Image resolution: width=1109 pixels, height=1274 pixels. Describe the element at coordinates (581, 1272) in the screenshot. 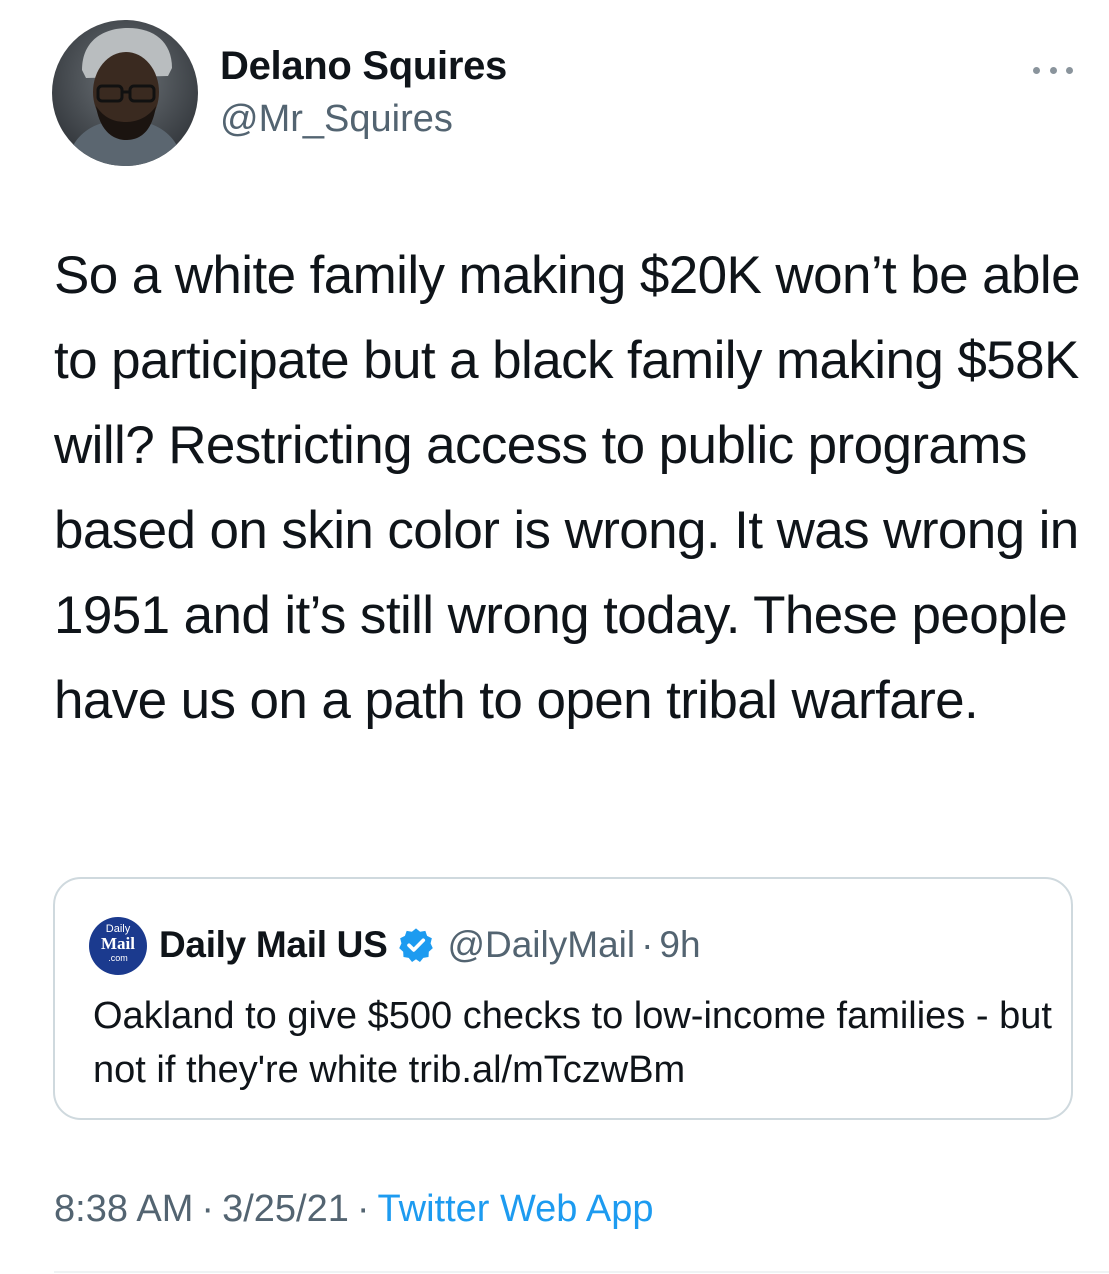

I see `divider` at that location.